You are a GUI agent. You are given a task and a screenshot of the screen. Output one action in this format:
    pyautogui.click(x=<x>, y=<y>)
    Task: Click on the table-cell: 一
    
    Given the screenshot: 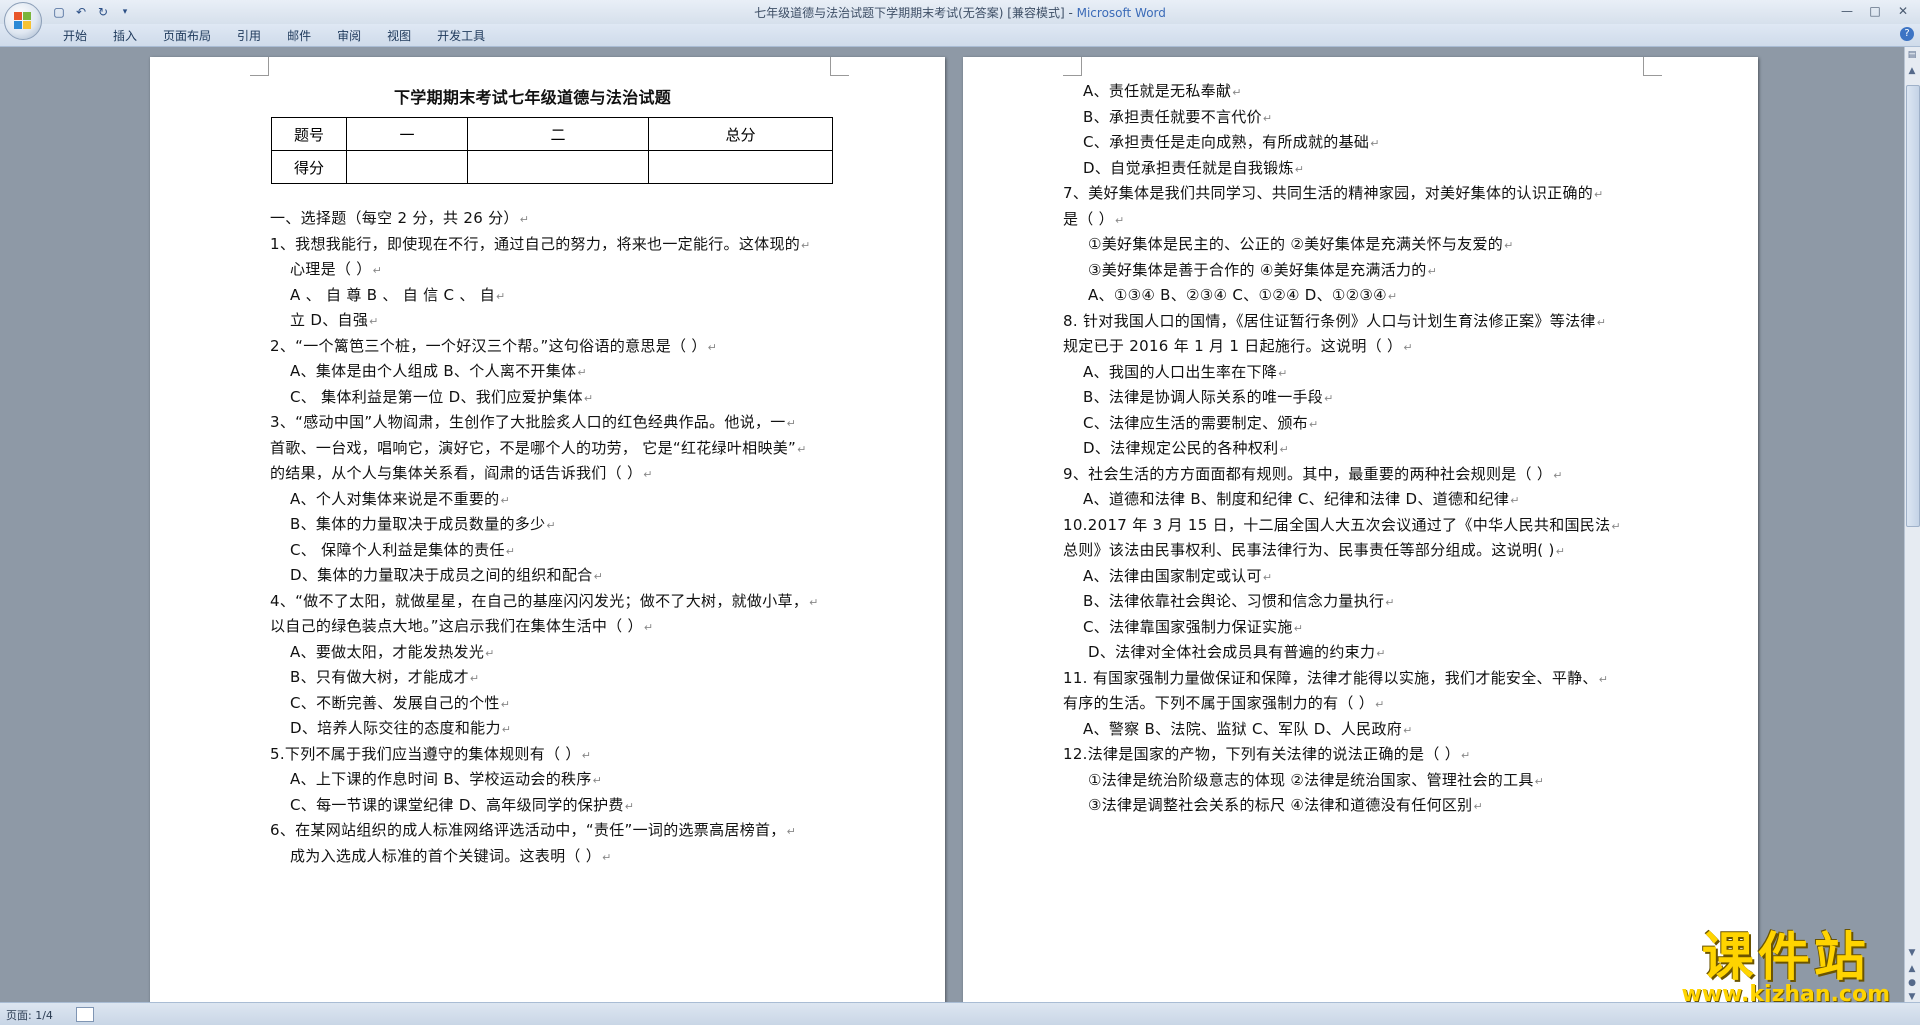 What is the action you would take?
    pyautogui.click(x=407, y=134)
    